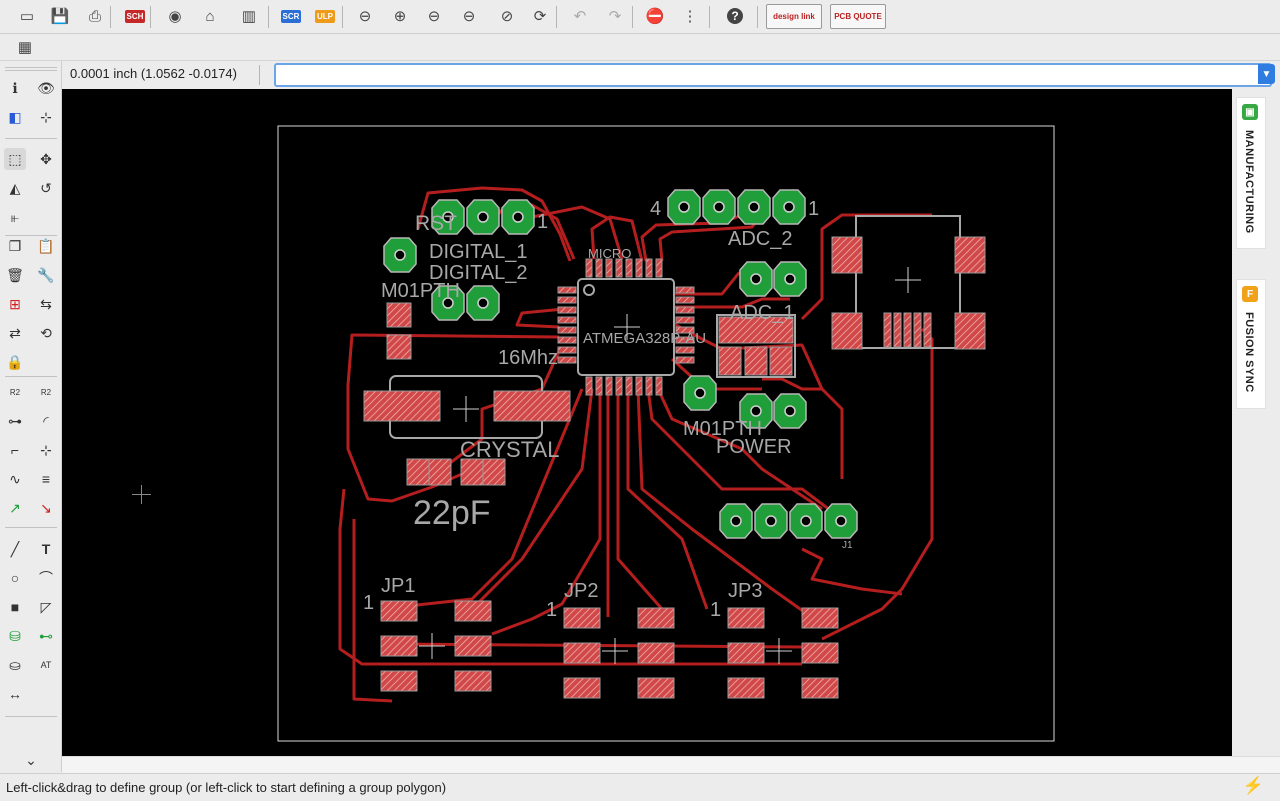 This screenshot has height=801, width=1280. What do you see at coordinates (507, 16) in the screenshot?
I see `zoom-last-button: ⊘` at bounding box center [507, 16].